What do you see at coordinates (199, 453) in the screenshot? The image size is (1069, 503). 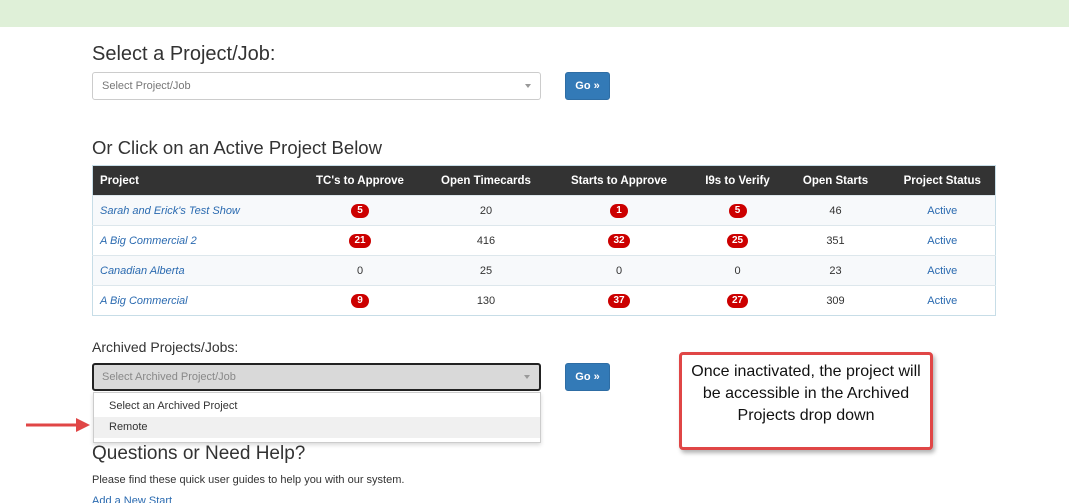 I see `help-heading: Questions or Need Help?` at bounding box center [199, 453].